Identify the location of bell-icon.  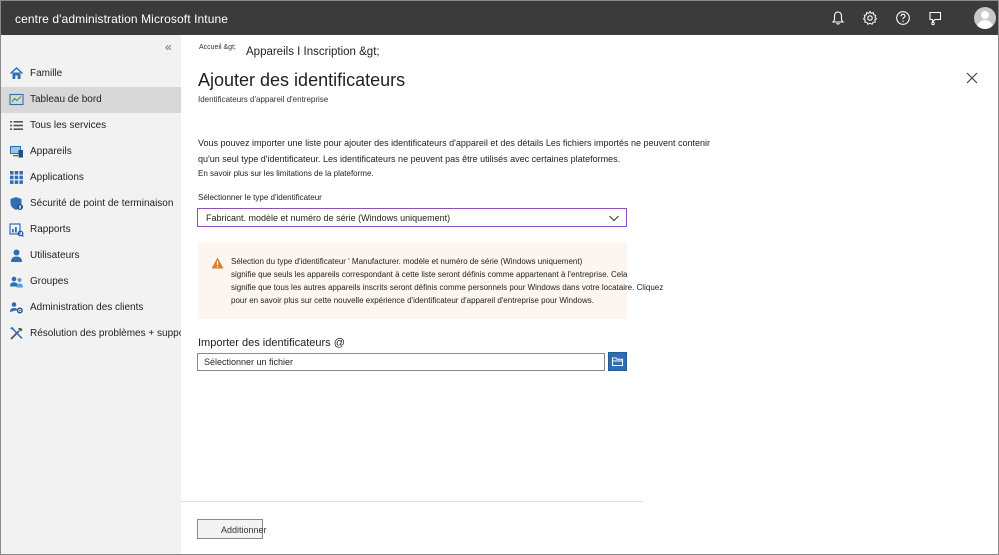
(838, 18).